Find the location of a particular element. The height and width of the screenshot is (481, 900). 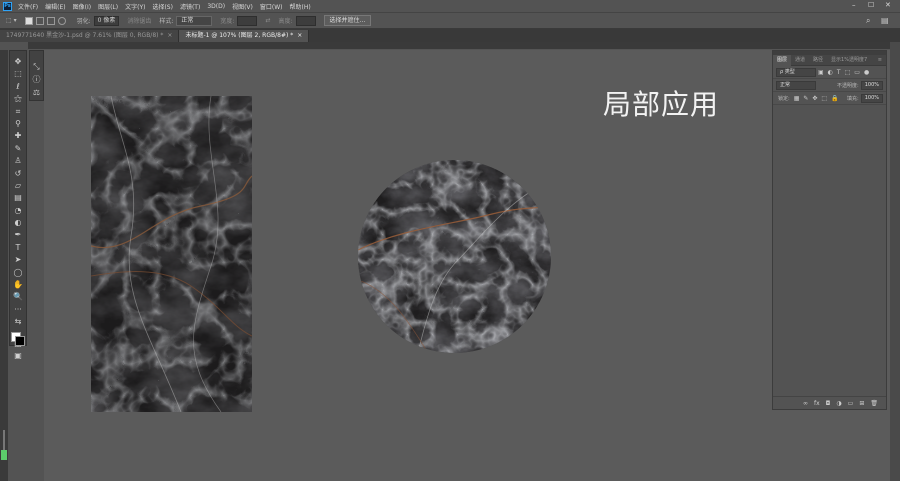

subtract-selection-icon is located at coordinates (50, 20).